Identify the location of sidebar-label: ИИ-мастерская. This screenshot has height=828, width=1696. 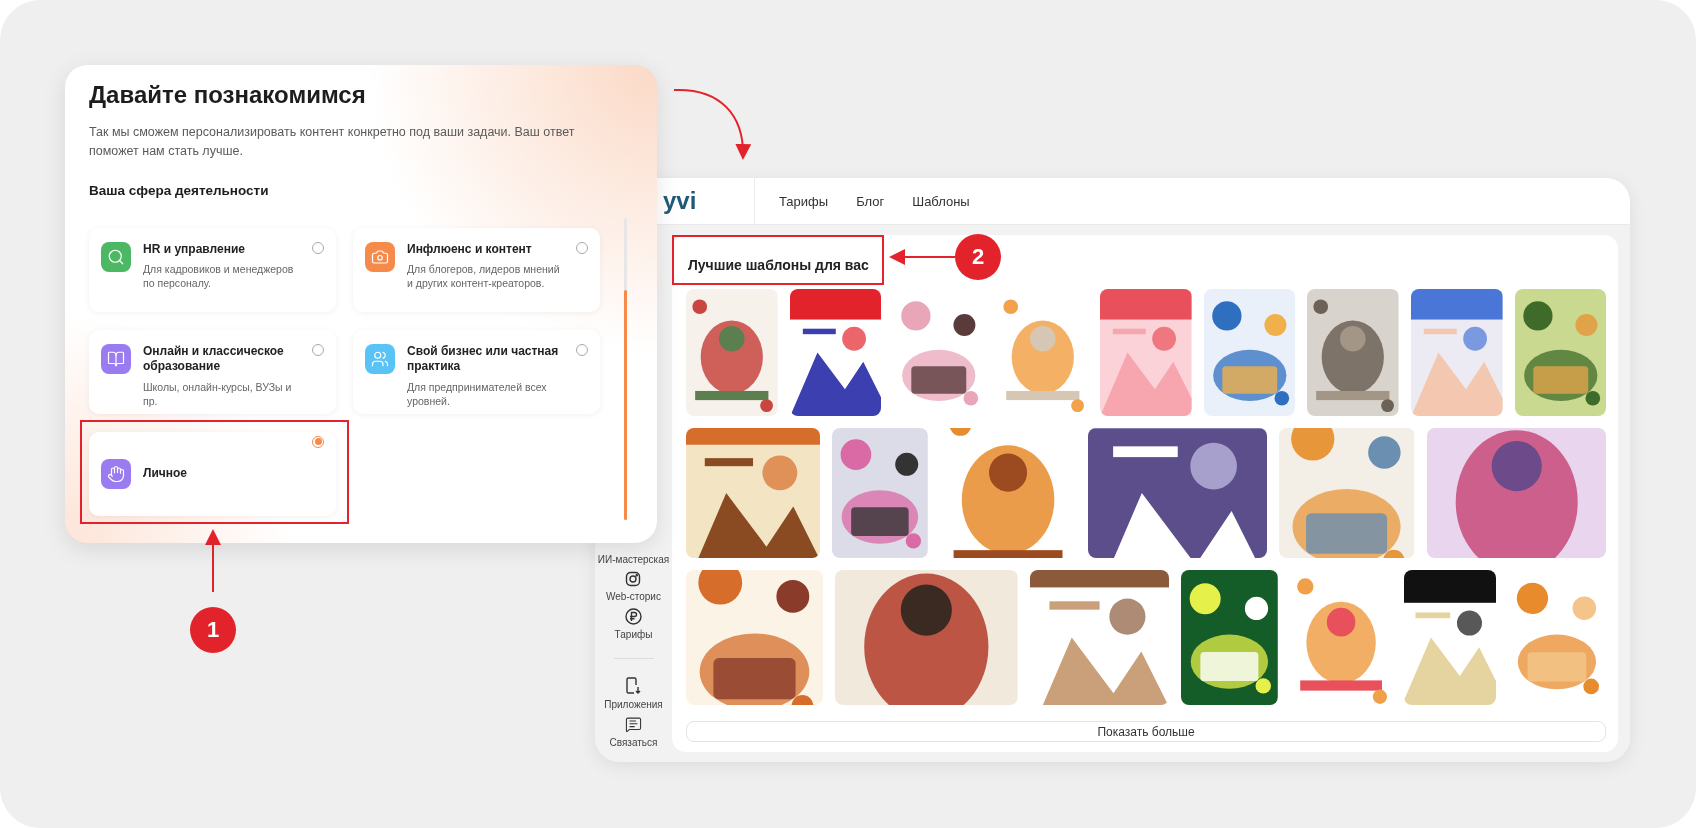
(633, 559).